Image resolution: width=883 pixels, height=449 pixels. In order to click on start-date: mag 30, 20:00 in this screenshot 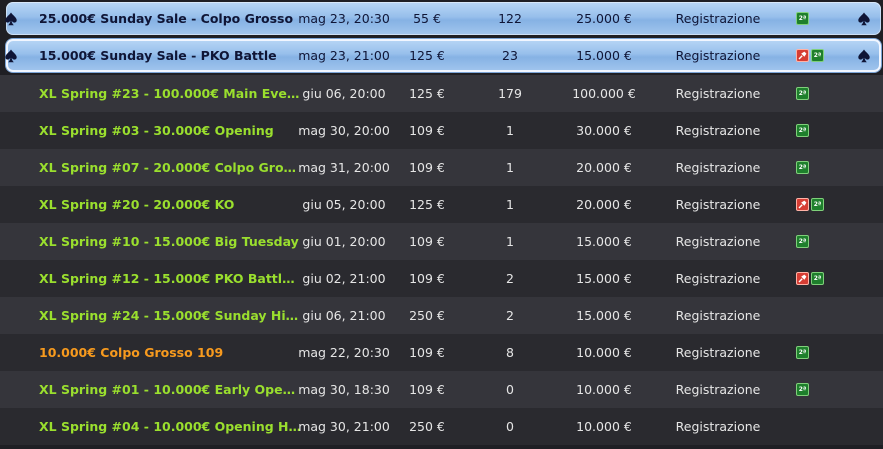, I will do `click(344, 130)`.